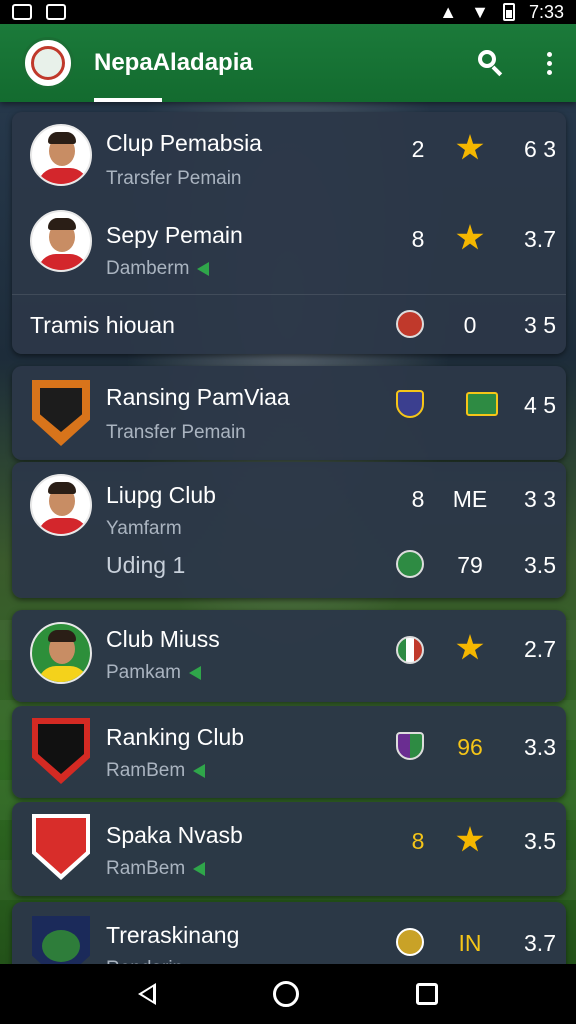 Image resolution: width=576 pixels, height=1024 pixels. What do you see at coordinates (289, 849) in the screenshot?
I see `club-card: Spaka Nvasb RamBem 8 3.5` at bounding box center [289, 849].